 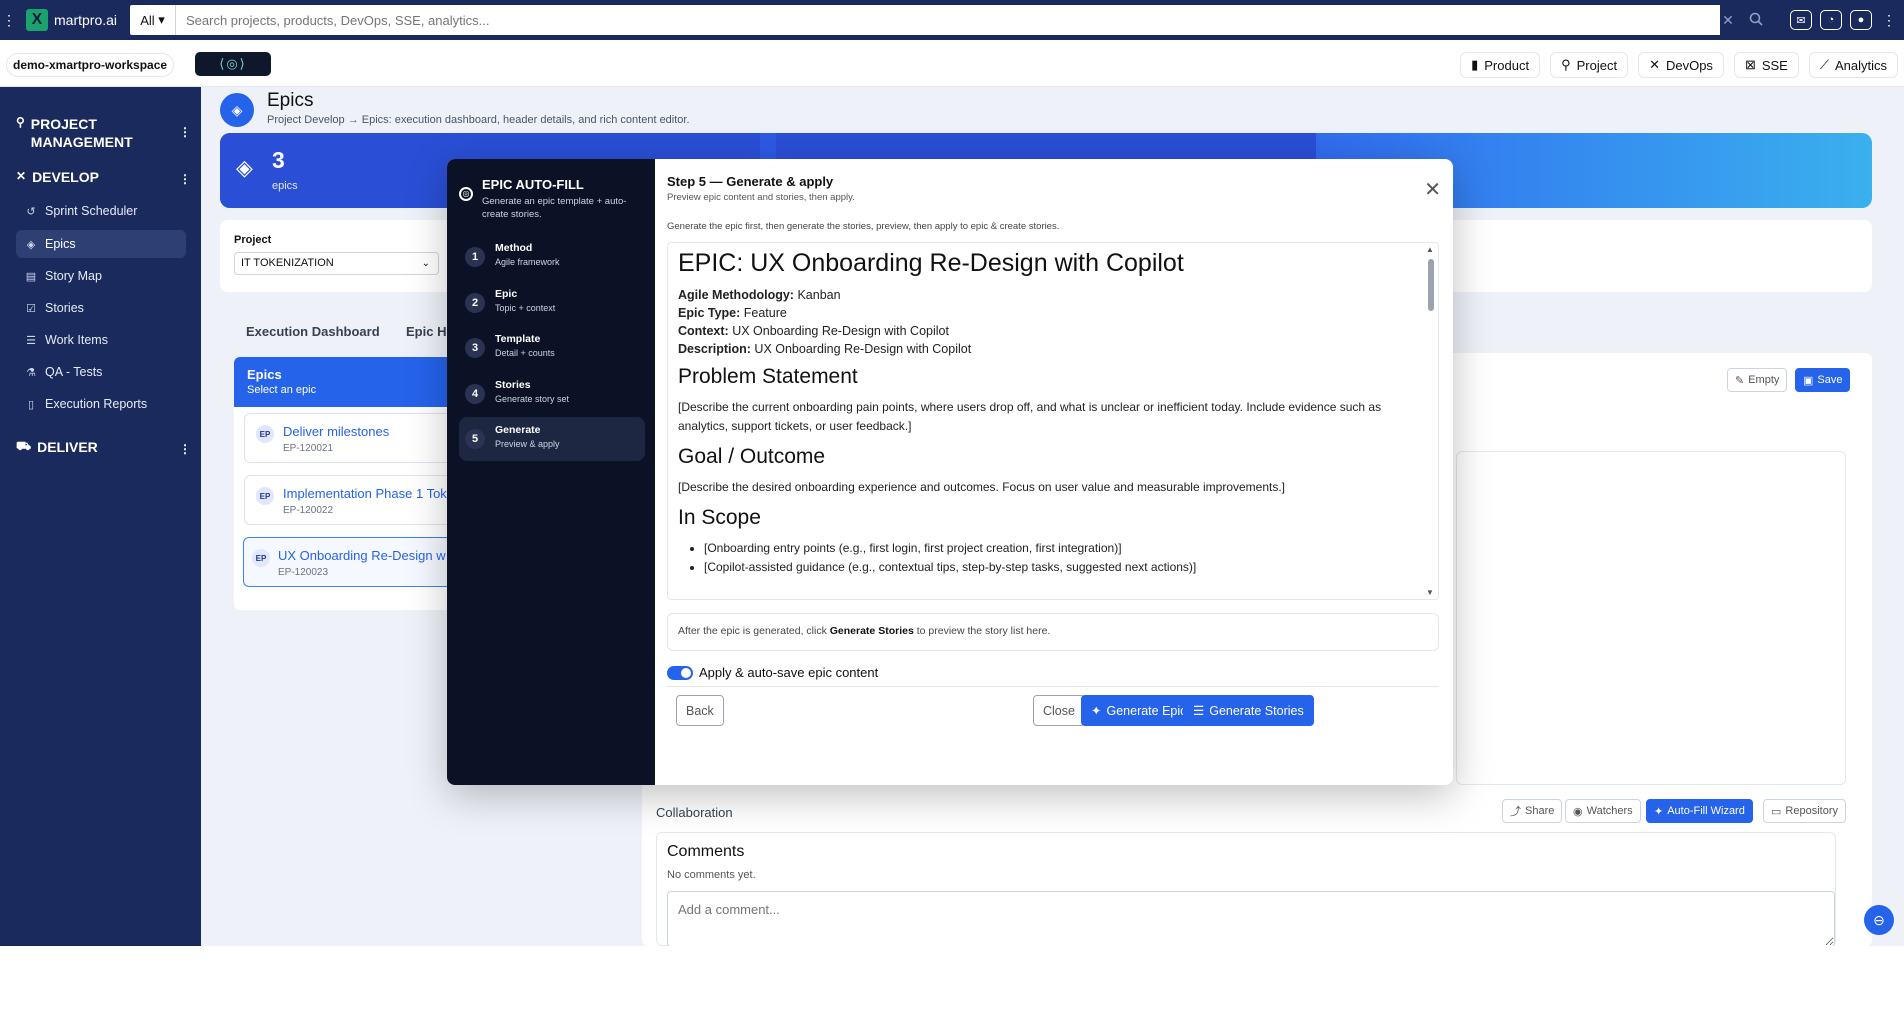 I want to click on wizard-step-stories: 4 Stories Generate story set, so click(x=552, y=394).